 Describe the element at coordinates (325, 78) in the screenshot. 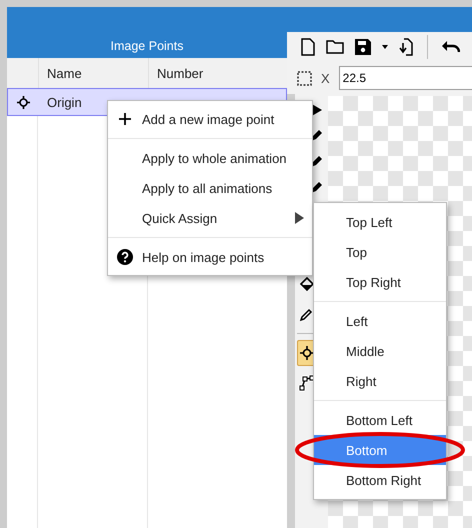

I see `x-label: X` at that location.